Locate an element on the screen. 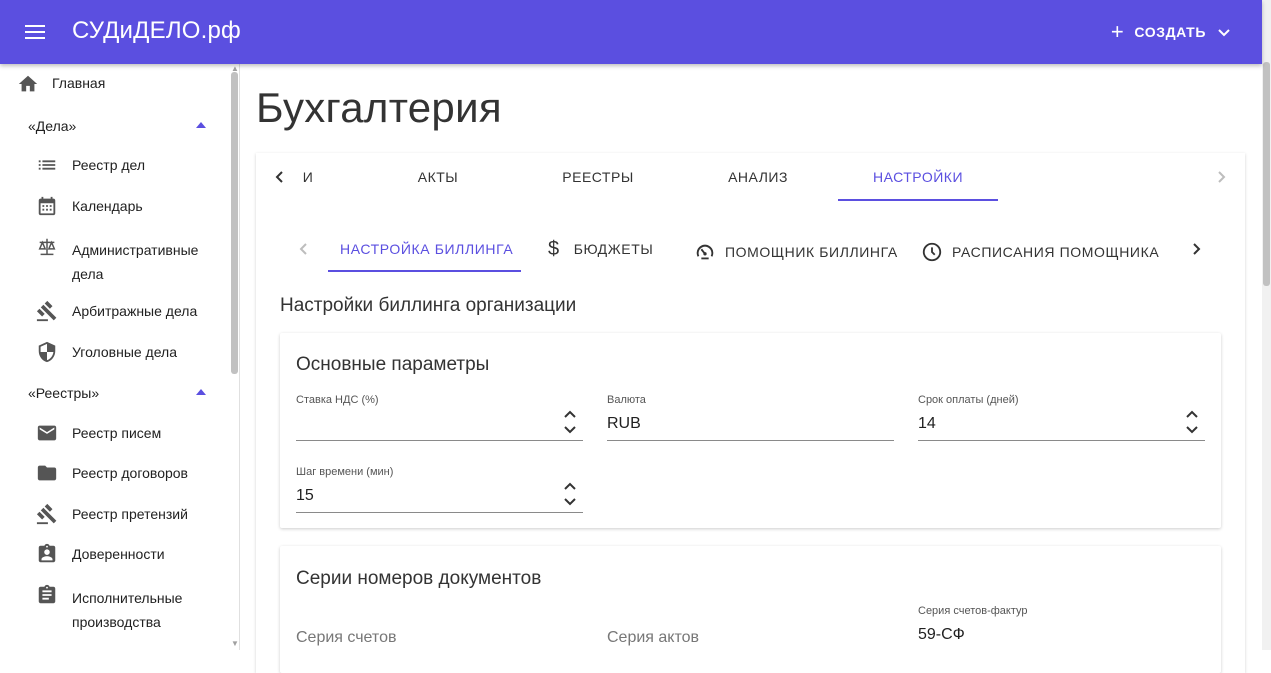 The image size is (1271, 673). speedometer-icon is located at coordinates (705, 252).